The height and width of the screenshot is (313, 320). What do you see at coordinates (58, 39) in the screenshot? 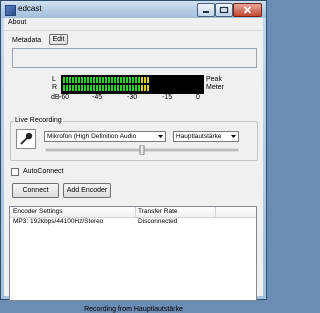
I see `edit-metadata-button: Edit` at bounding box center [58, 39].